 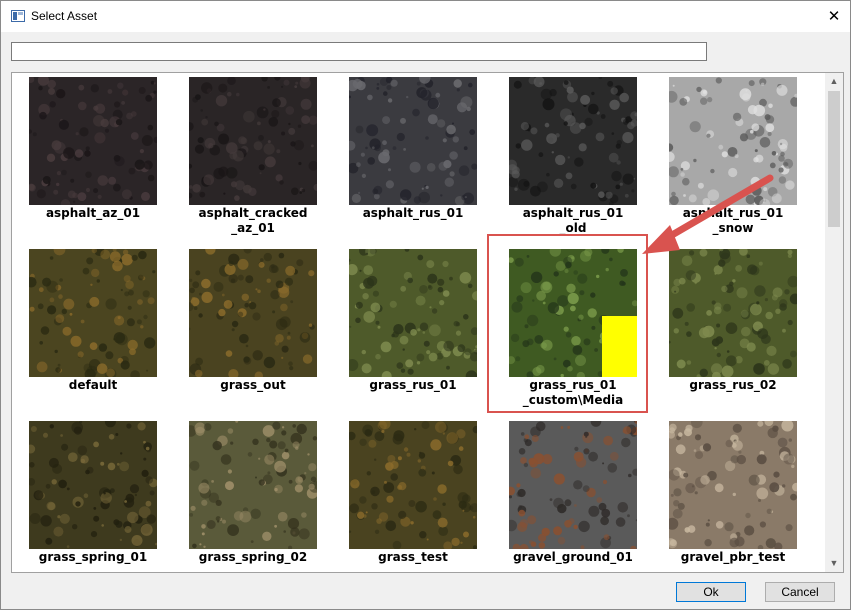 I want to click on asset-tile: asphalt_cracked _az_01, so click(x=253, y=156).